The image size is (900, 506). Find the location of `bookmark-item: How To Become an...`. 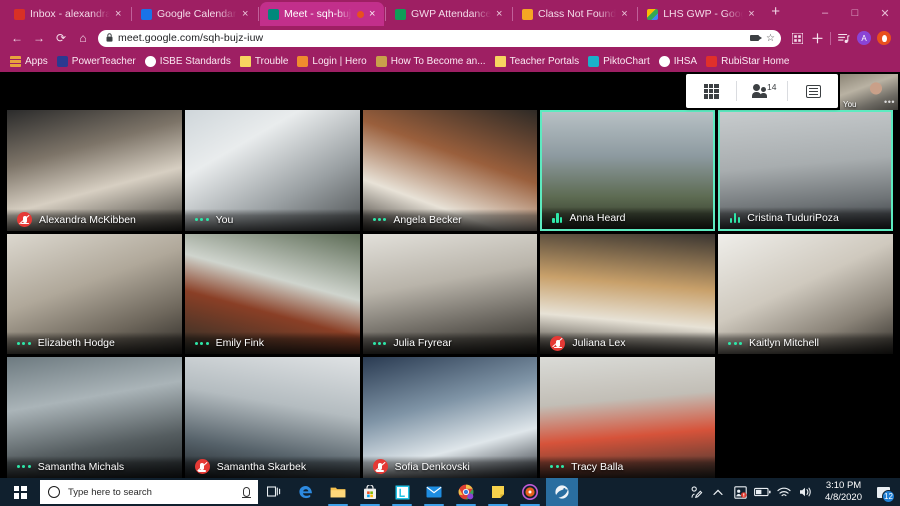

bookmark-item: How To Become an... is located at coordinates (433, 61).